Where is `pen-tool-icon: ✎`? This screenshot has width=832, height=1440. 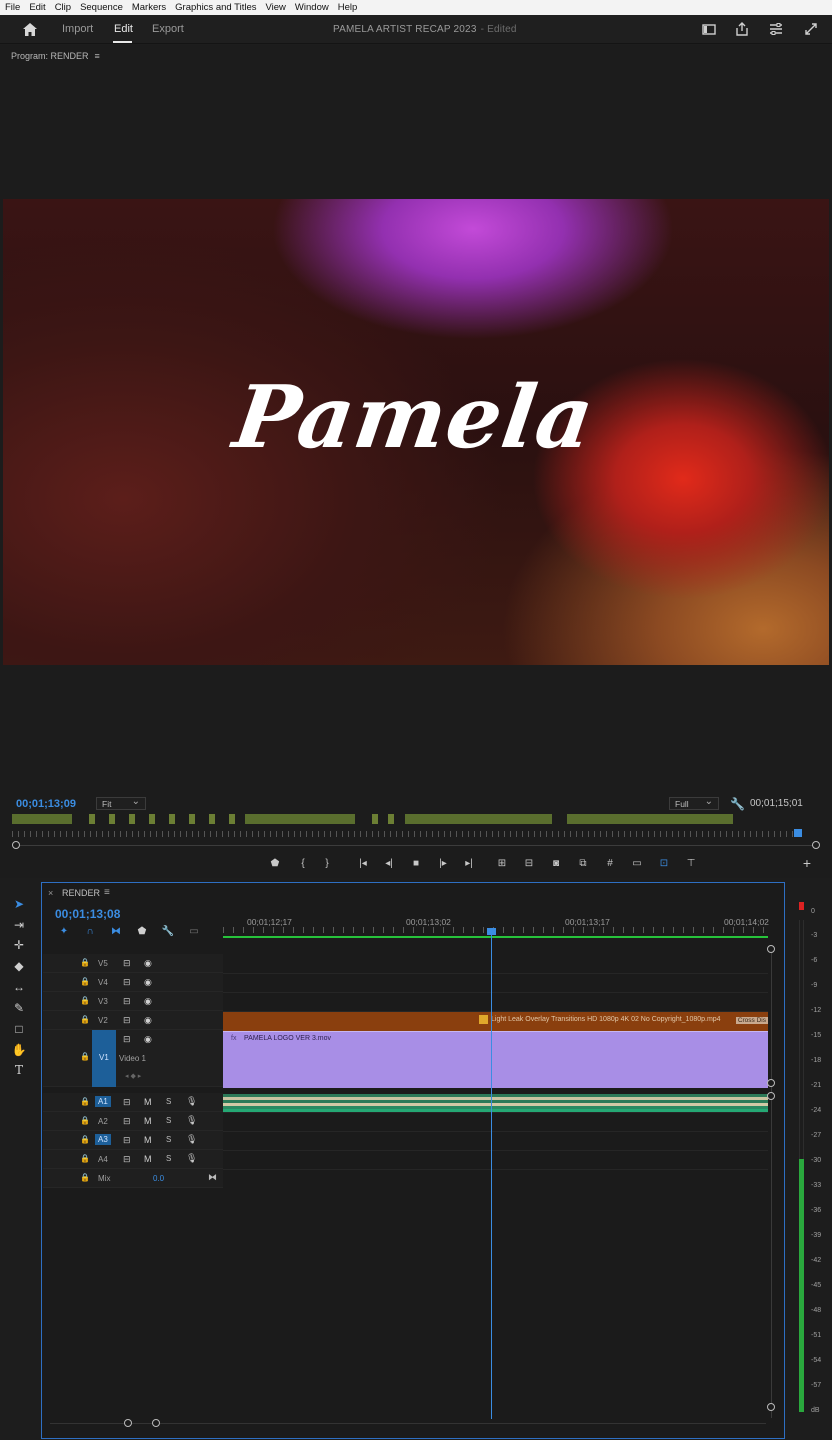 pen-tool-icon: ✎ is located at coordinates (19, 1008).